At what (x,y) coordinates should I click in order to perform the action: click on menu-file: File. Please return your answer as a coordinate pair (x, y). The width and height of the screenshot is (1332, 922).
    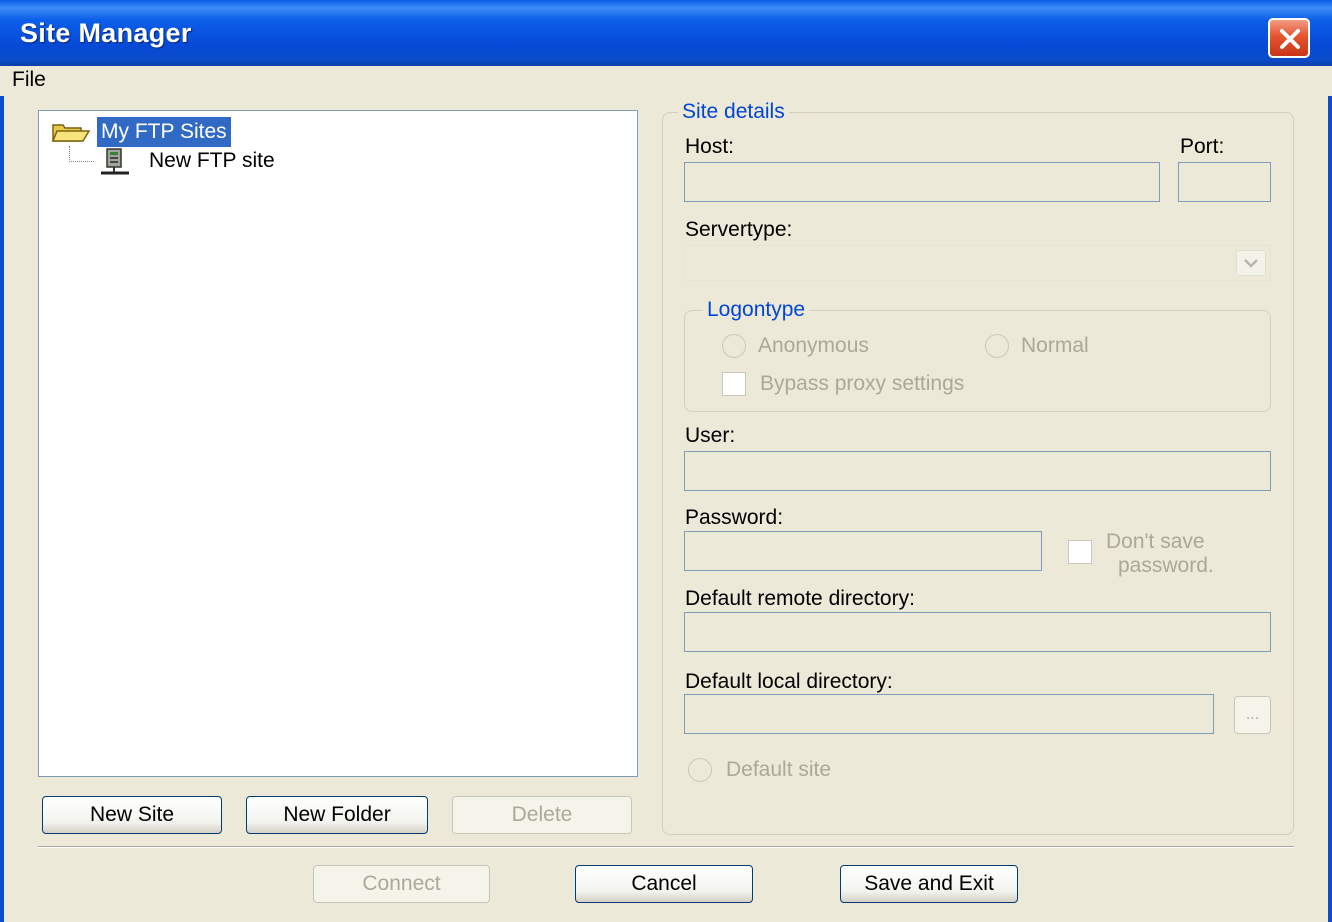
    Looking at the image, I should click on (29, 80).